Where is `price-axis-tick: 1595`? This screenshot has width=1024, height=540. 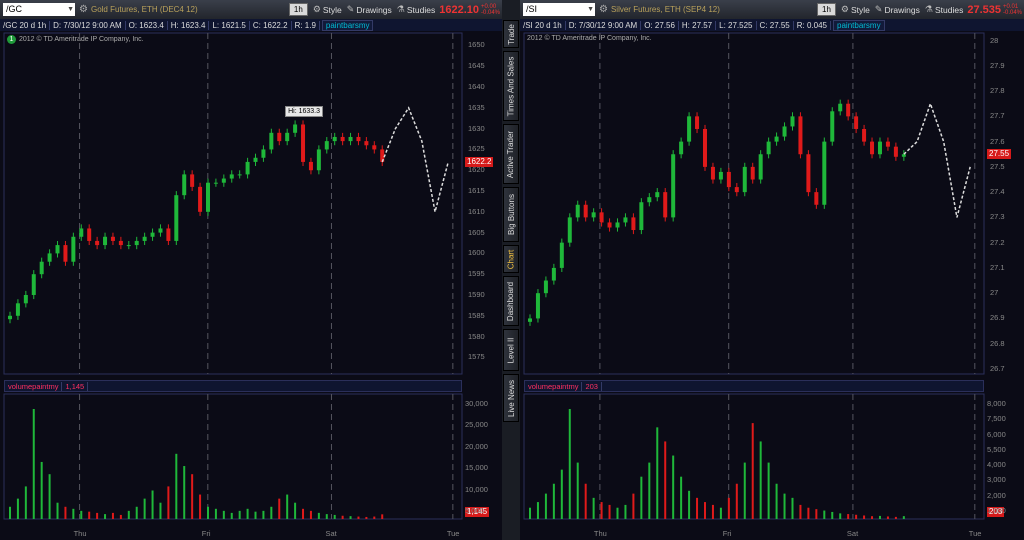
price-axis-tick: 1595 is located at coordinates (476, 274).